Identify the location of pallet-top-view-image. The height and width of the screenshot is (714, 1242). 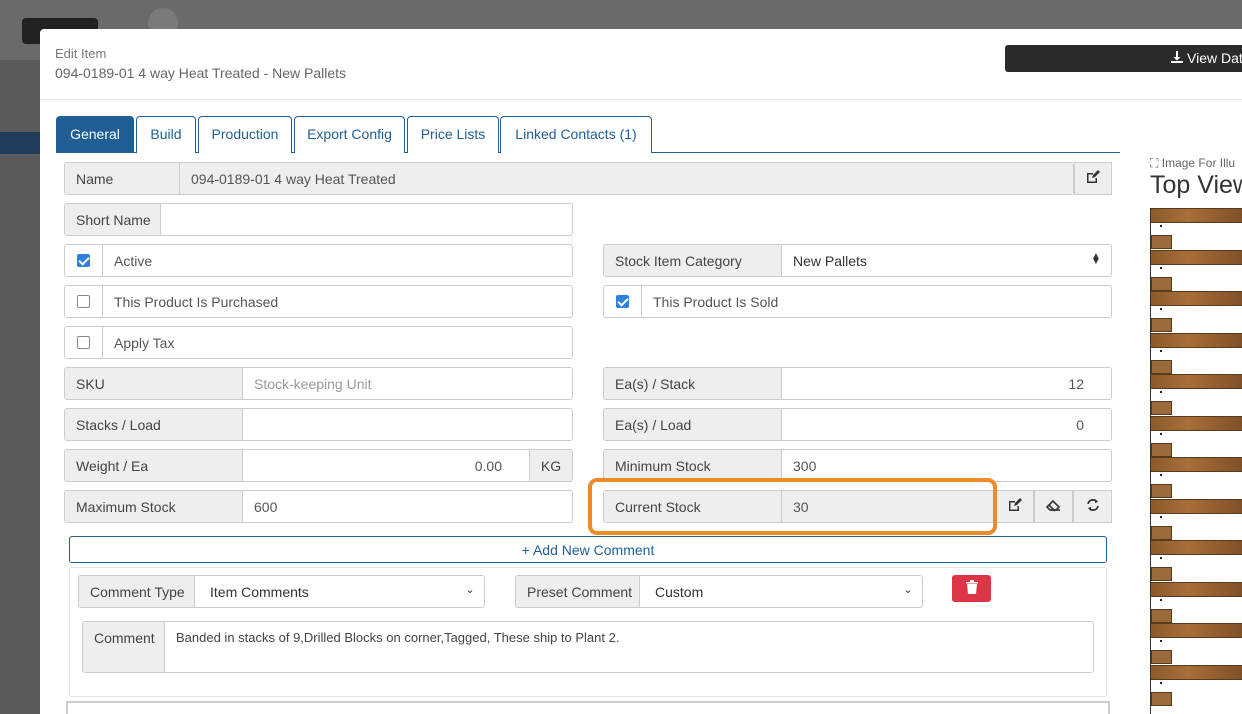
(1196, 461).